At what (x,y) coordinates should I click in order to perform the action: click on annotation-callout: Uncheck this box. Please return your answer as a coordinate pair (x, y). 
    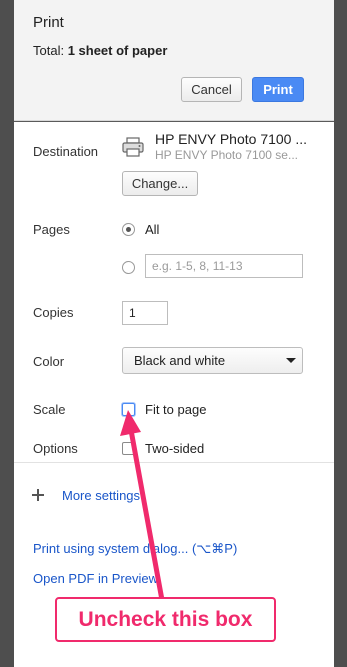
    Looking at the image, I should click on (165, 619).